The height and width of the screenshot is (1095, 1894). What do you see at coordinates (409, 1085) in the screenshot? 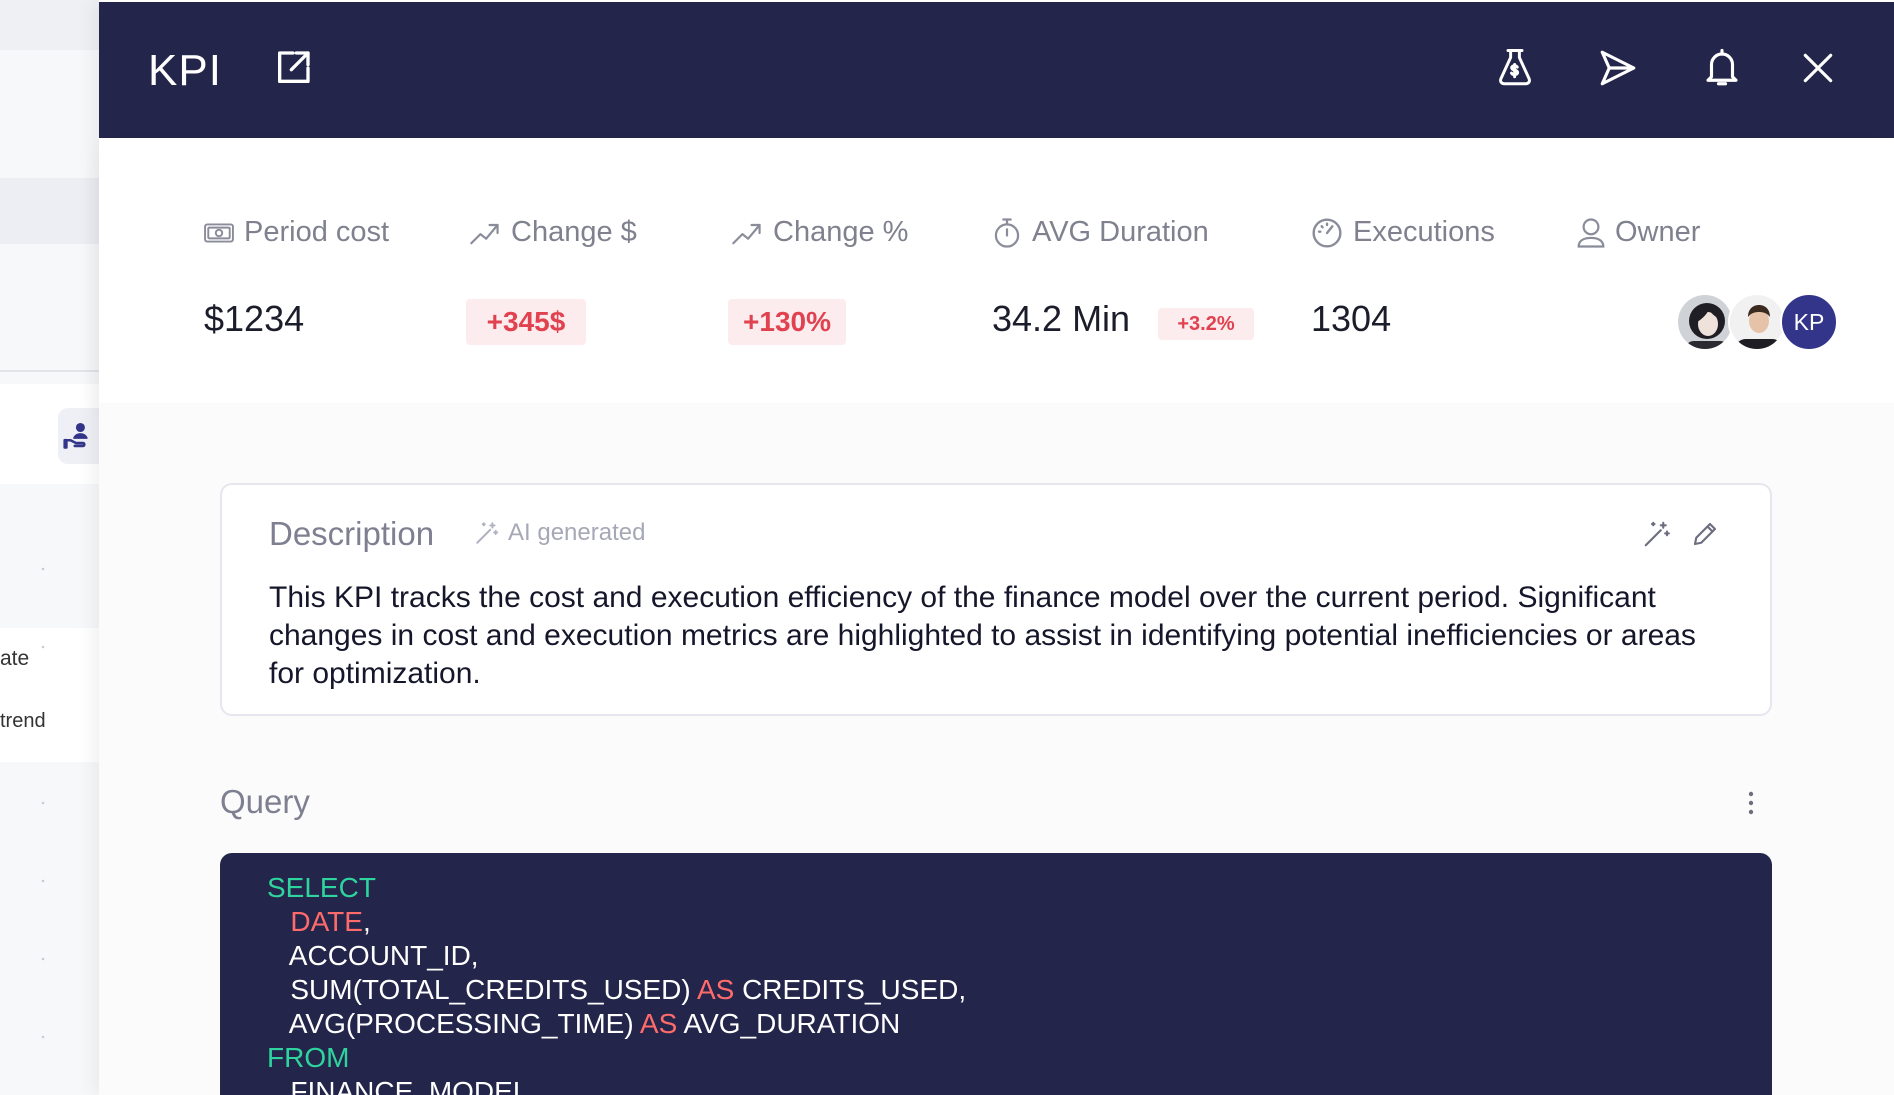
I see `sql-text: FINANCE_MODEL` at bounding box center [409, 1085].